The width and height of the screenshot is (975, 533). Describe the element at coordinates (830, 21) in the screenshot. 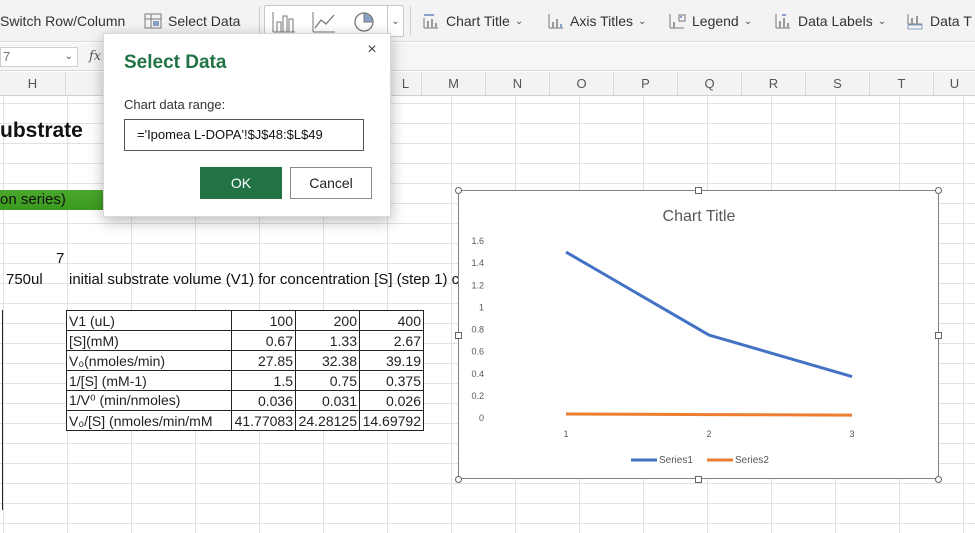

I see `data-labels-button: Data Labels ⌄` at that location.